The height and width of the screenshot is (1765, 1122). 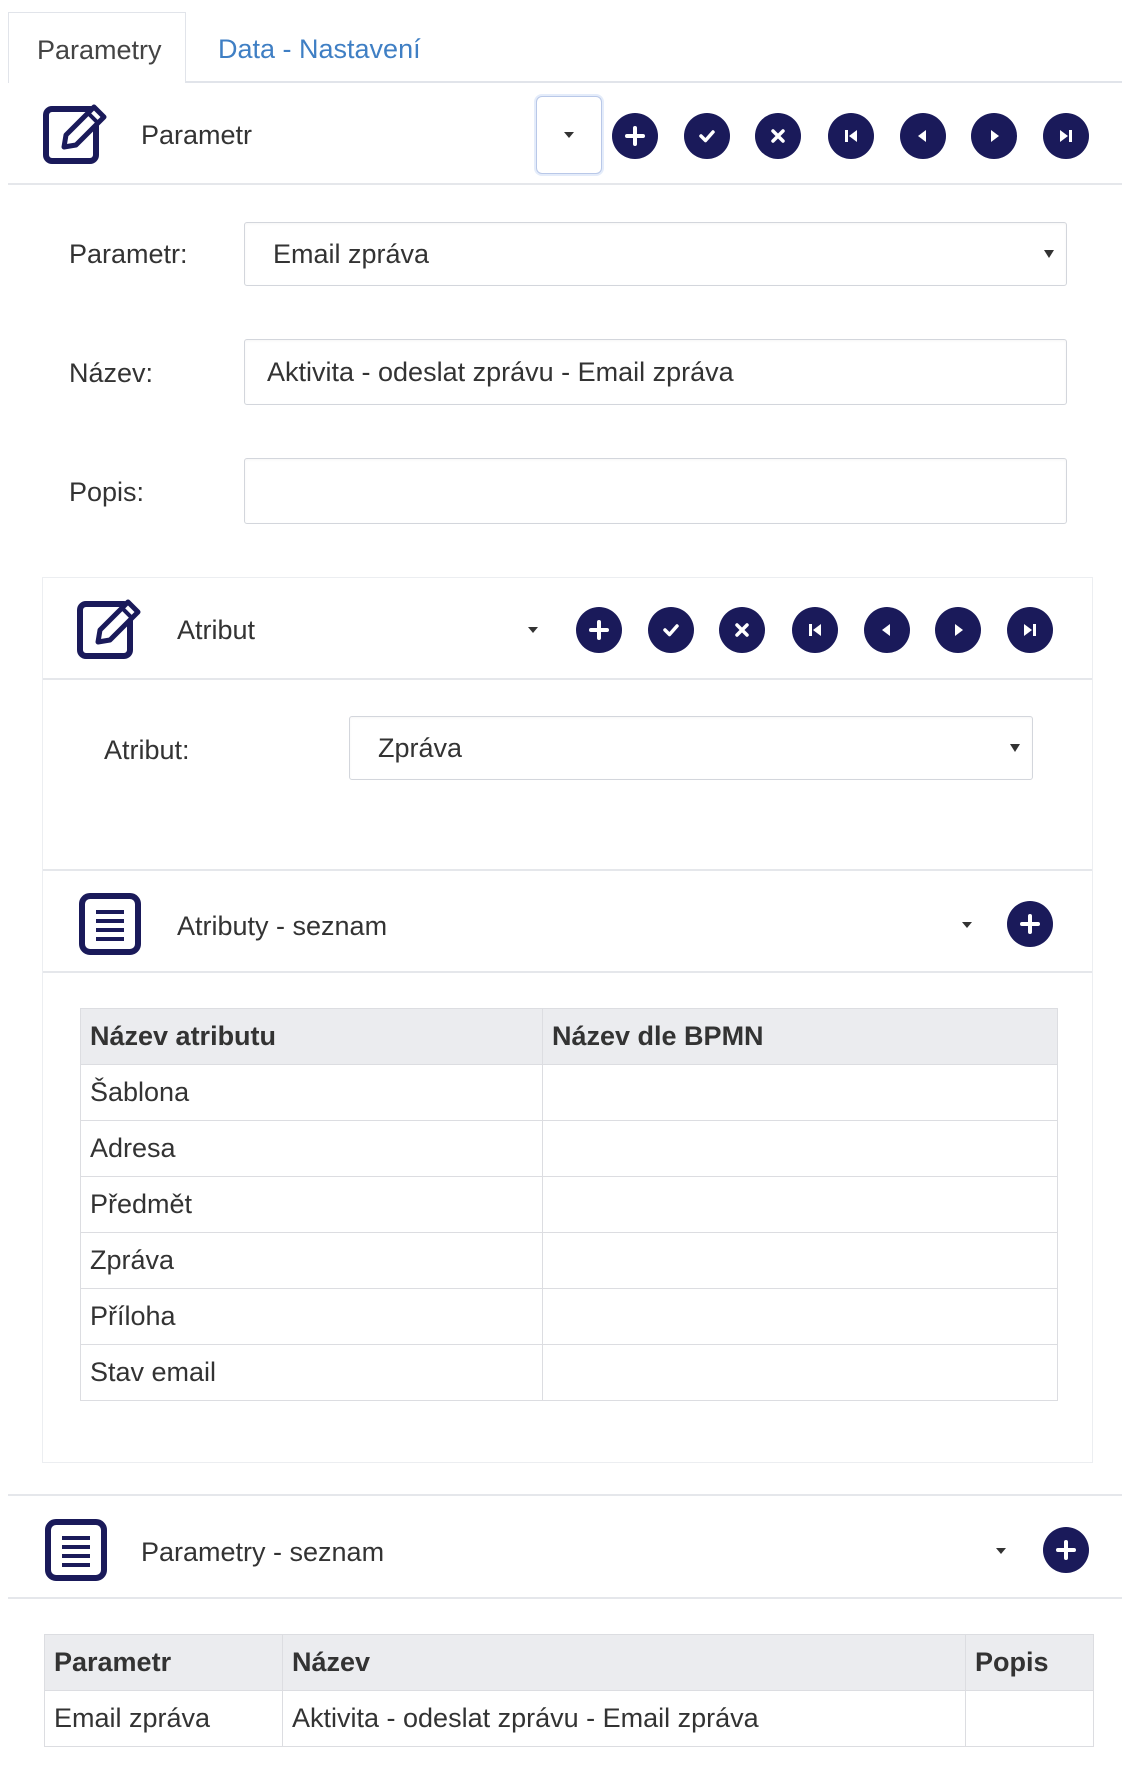 I want to click on atribut-add-button, so click(x=599, y=630).